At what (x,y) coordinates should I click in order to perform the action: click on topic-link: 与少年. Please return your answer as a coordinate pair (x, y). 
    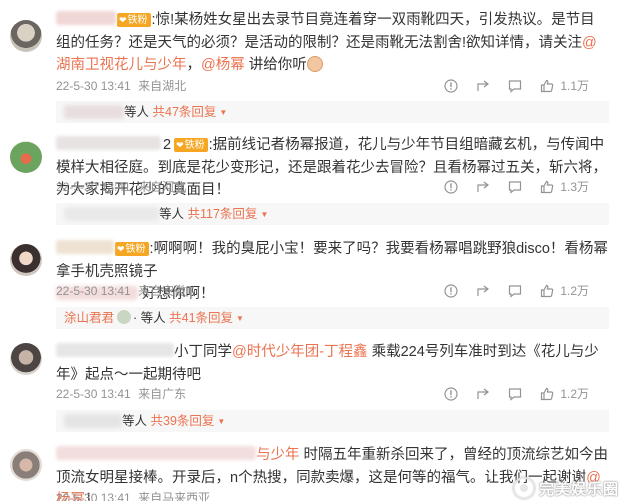
    Looking at the image, I should click on (278, 455).